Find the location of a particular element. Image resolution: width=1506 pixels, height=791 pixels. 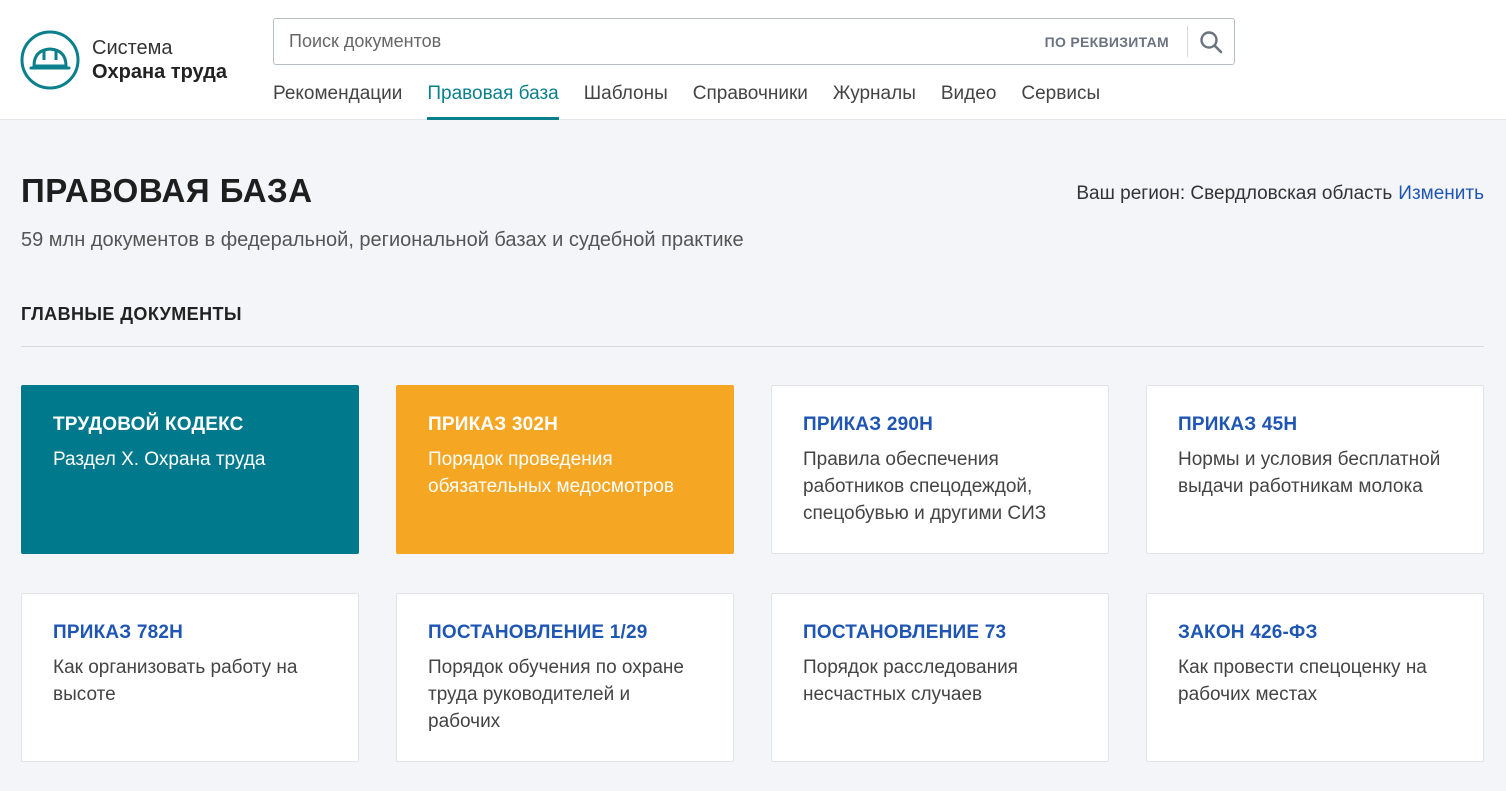

section-divider is located at coordinates (752, 346).